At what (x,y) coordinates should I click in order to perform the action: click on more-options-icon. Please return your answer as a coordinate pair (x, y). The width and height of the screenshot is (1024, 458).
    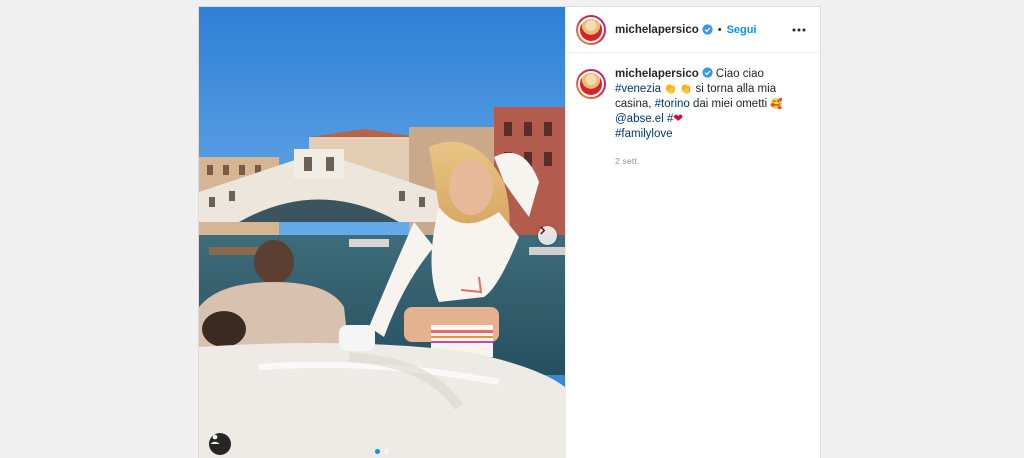
    Looking at the image, I should click on (799, 29).